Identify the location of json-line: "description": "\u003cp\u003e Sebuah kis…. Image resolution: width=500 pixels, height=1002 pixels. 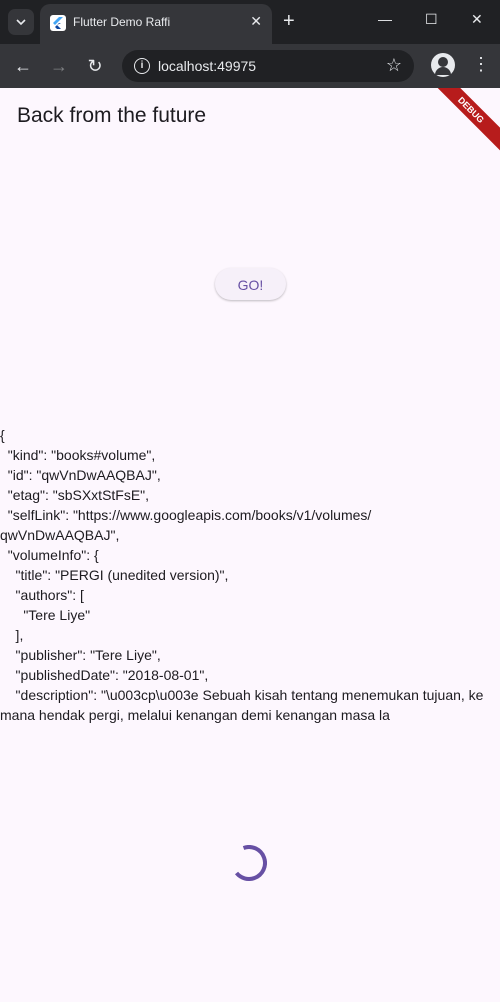
(242, 695).